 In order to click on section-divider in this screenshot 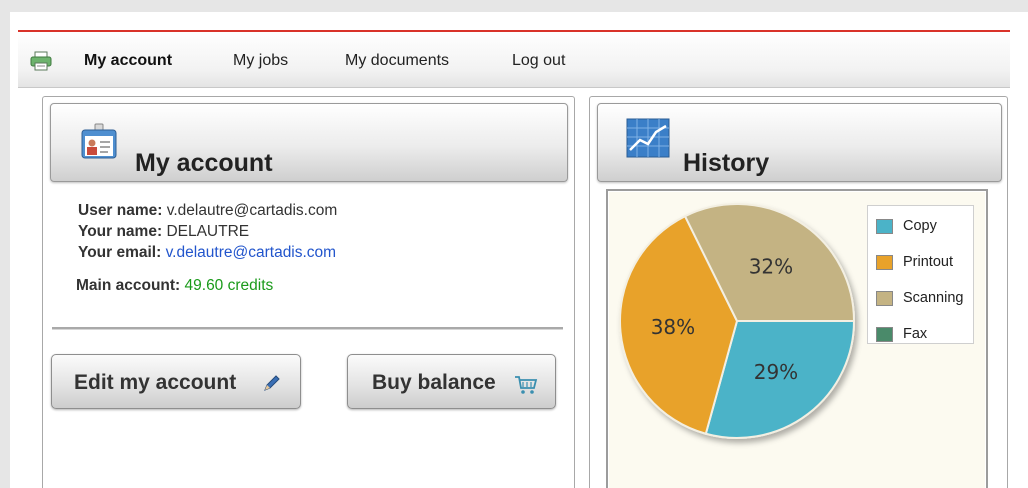, I will do `click(307, 328)`.